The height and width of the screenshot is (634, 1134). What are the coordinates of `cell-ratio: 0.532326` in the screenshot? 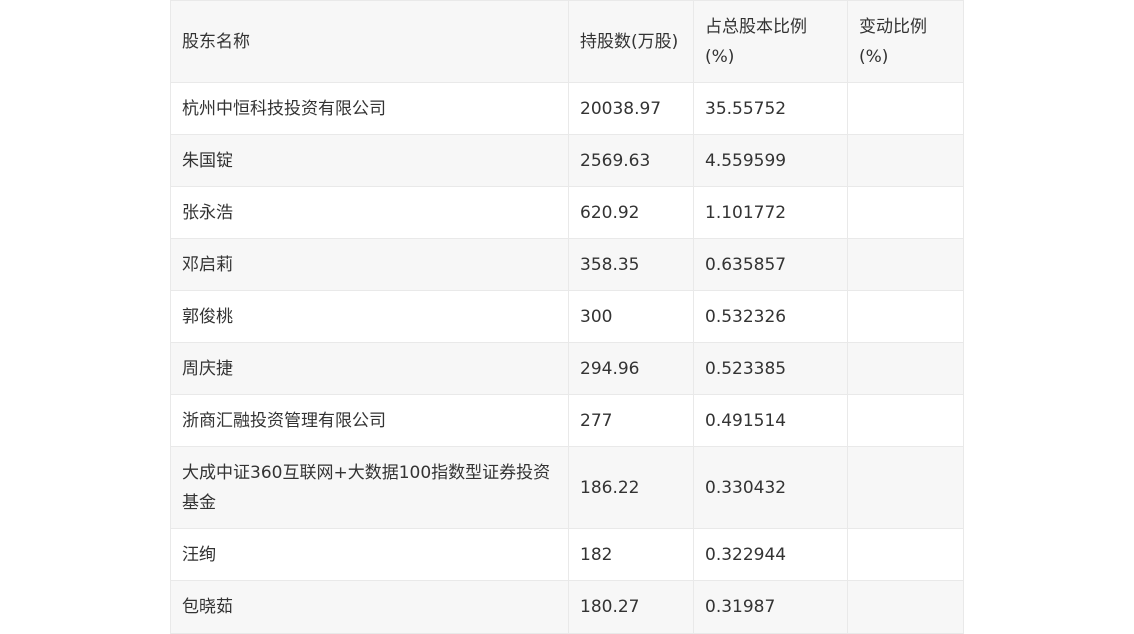 It's located at (770, 316).